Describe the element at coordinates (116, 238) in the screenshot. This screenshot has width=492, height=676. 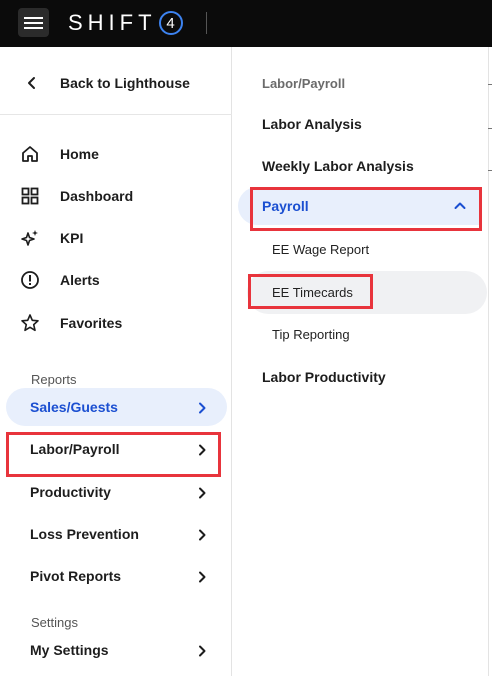
I see `sidebar-item-kpi: KPI` at that location.